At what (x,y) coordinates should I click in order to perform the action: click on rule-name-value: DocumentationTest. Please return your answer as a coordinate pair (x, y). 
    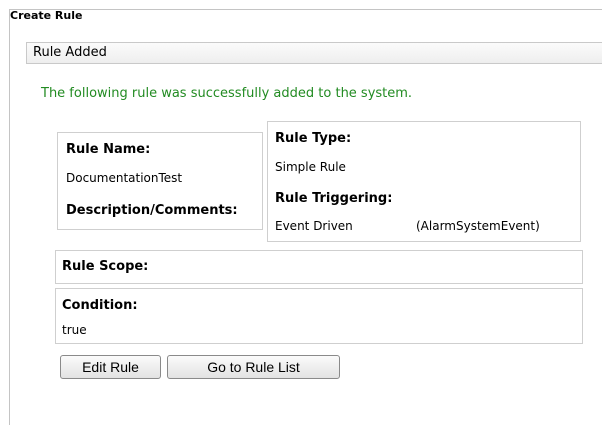
    Looking at the image, I should click on (124, 178).